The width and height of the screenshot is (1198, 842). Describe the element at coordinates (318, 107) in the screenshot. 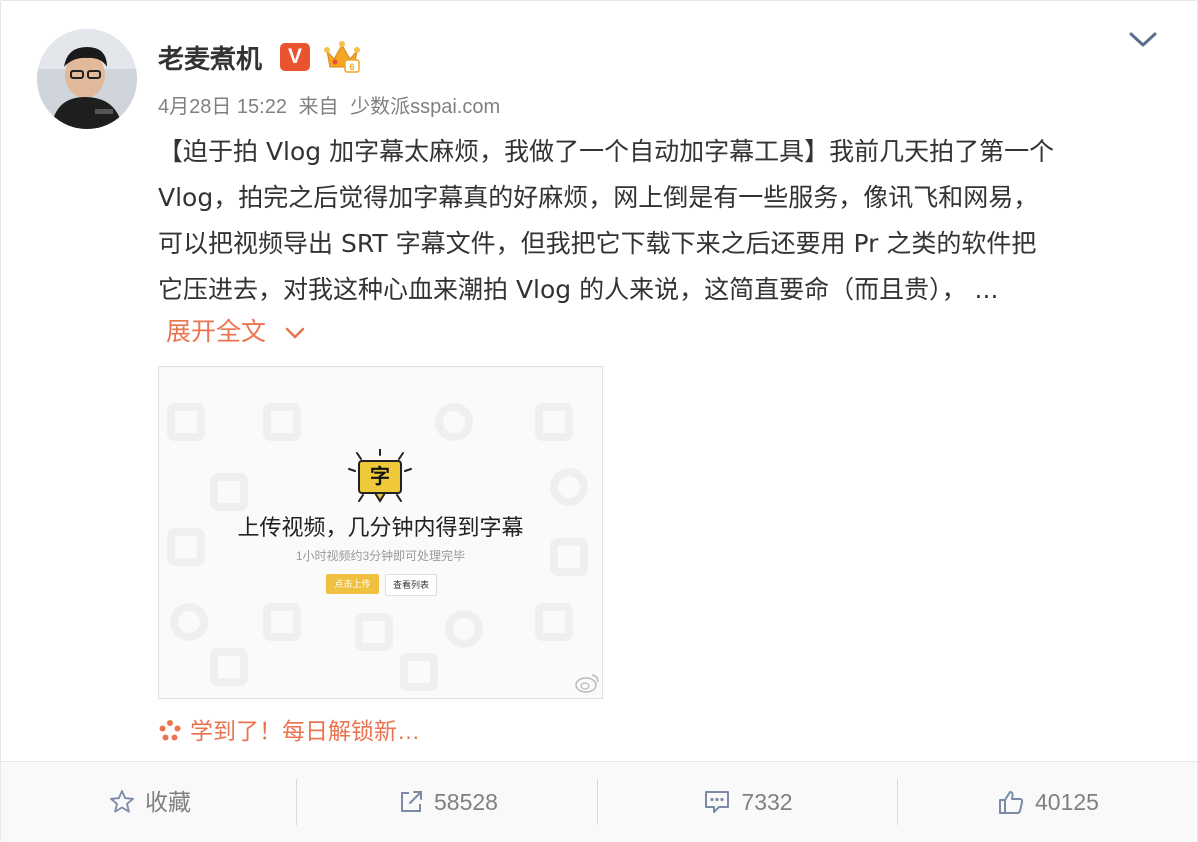

I see `source-prefix: 来自` at that location.